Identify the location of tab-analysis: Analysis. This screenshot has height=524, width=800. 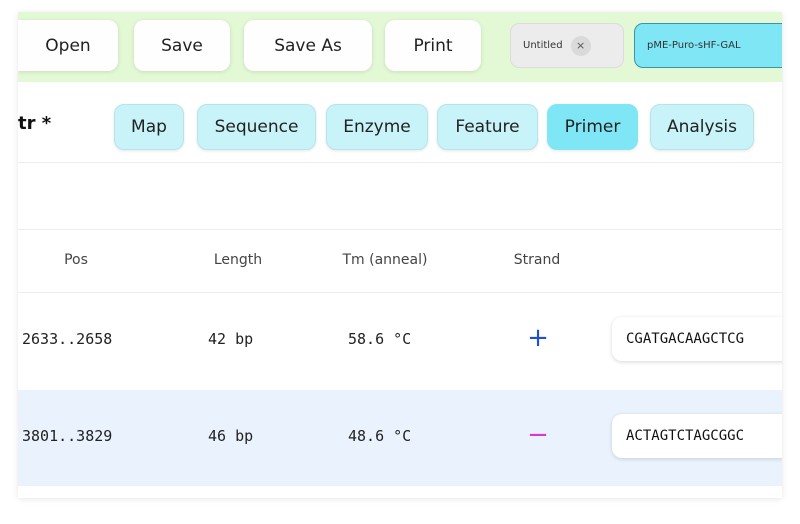
(702, 127).